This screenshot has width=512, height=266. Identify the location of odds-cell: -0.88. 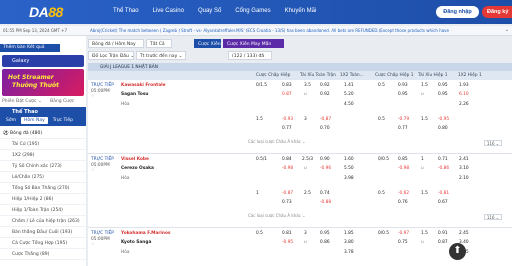
(325, 202).